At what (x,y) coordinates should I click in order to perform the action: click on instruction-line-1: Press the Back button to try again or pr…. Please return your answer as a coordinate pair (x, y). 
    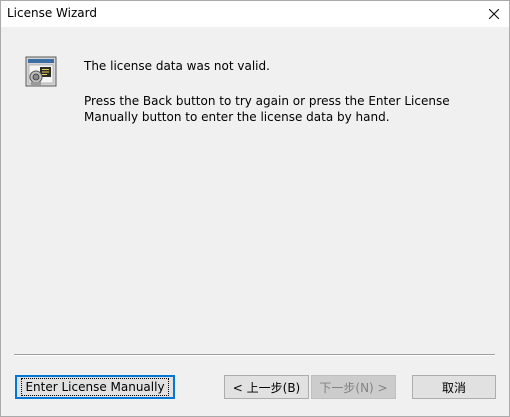
    Looking at the image, I should click on (267, 101).